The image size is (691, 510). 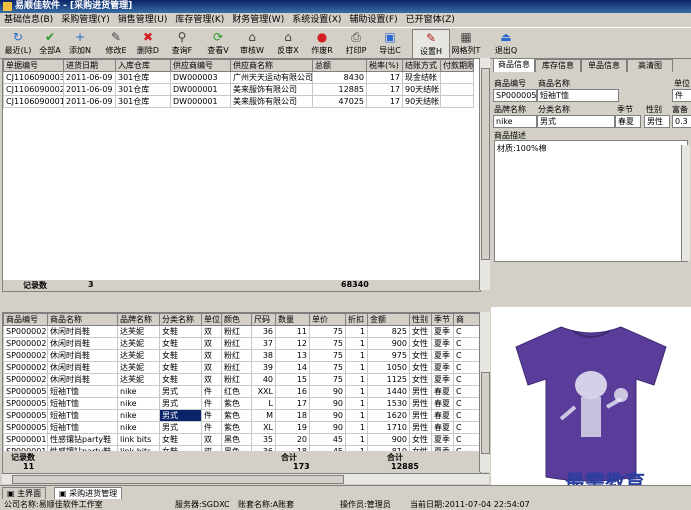 What do you see at coordinates (515, 121) in the screenshot?
I see `brand-field: nike` at bounding box center [515, 121].